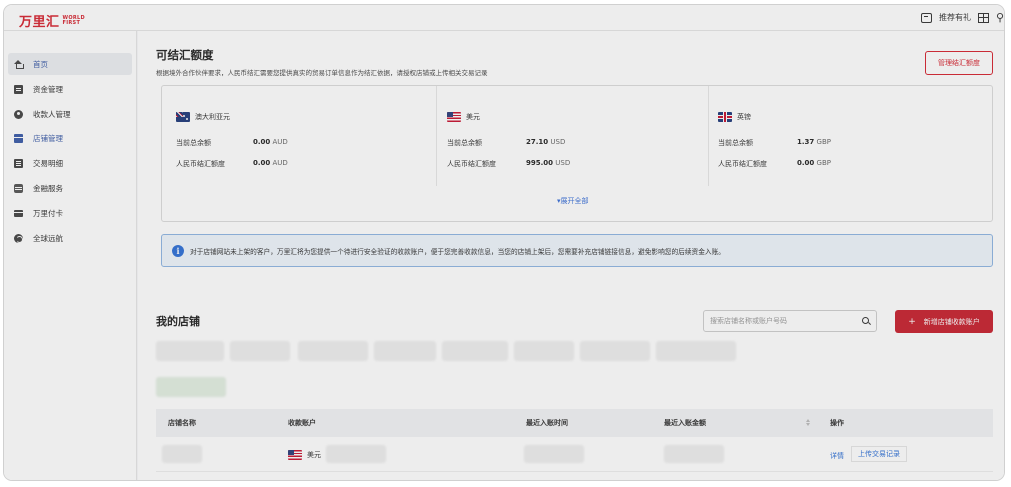 The height and width of the screenshot is (487, 1011). Describe the element at coordinates (39, 22) in the screenshot. I see `brand-name-cn: 万里汇` at that location.